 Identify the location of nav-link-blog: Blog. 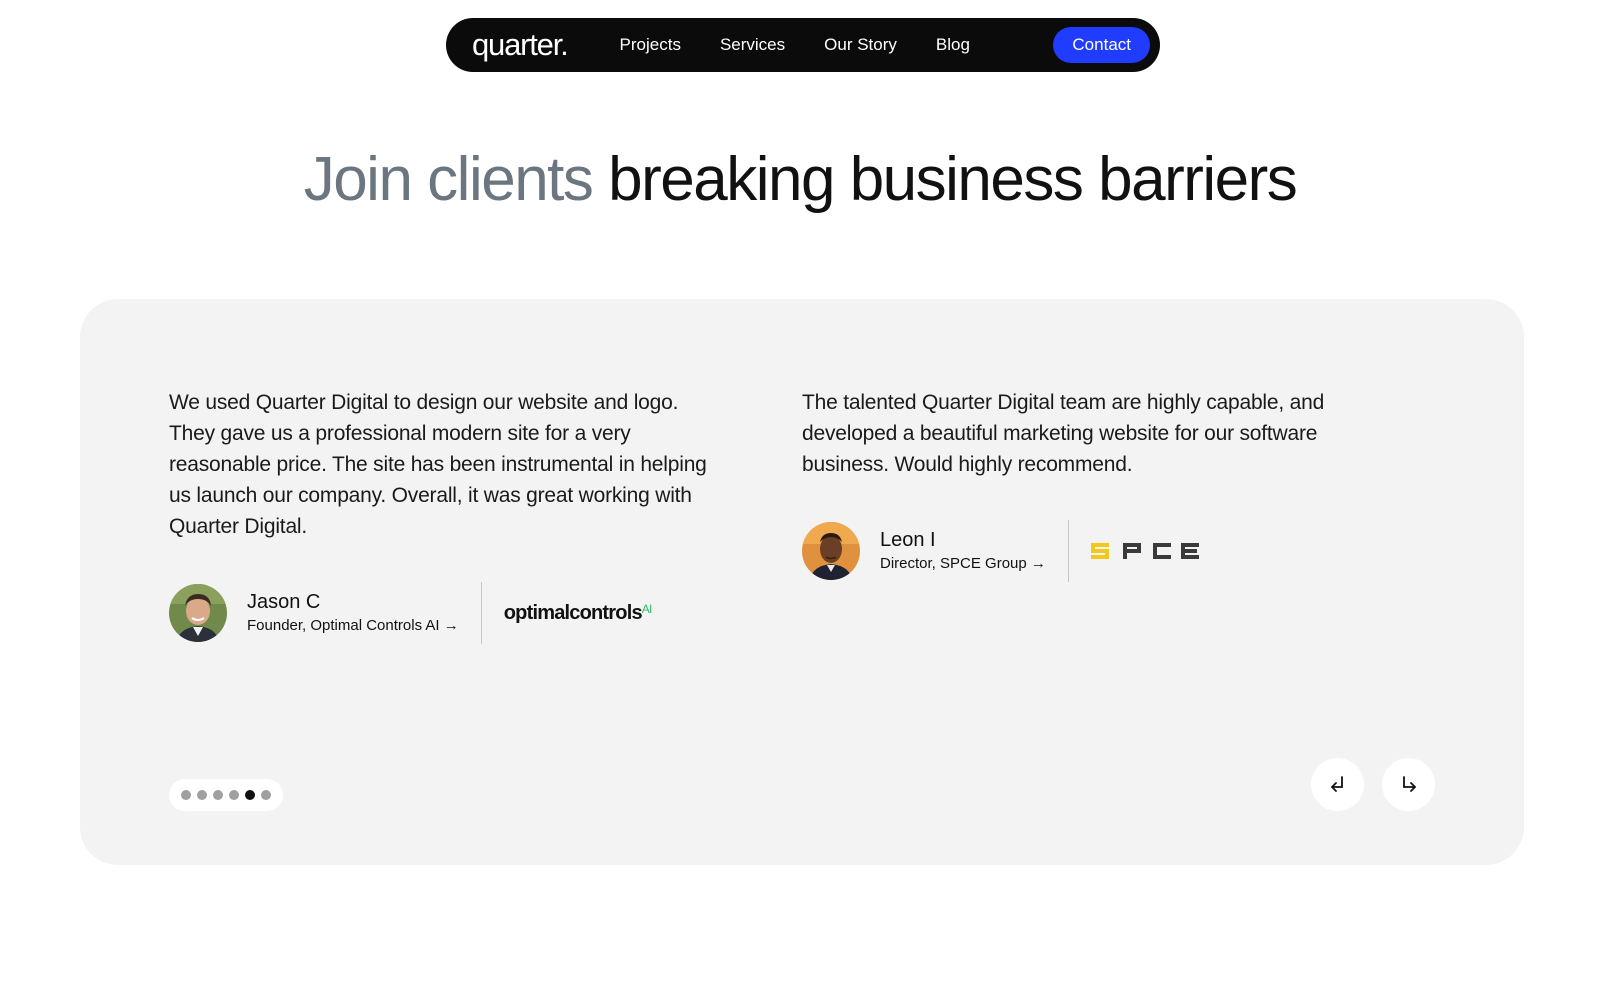
(953, 45).